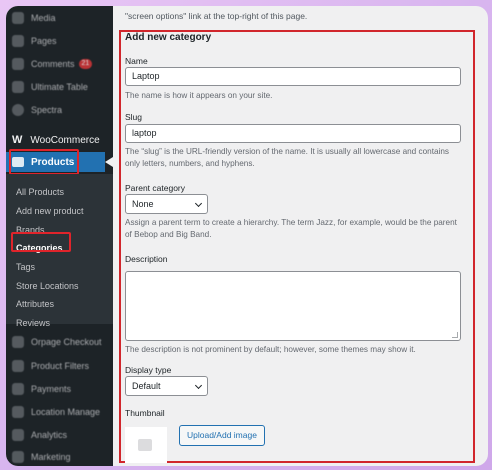 This screenshot has width=492, height=470. What do you see at coordinates (222, 435) in the screenshot?
I see `upload-image-button: Upload/Add image` at bounding box center [222, 435].